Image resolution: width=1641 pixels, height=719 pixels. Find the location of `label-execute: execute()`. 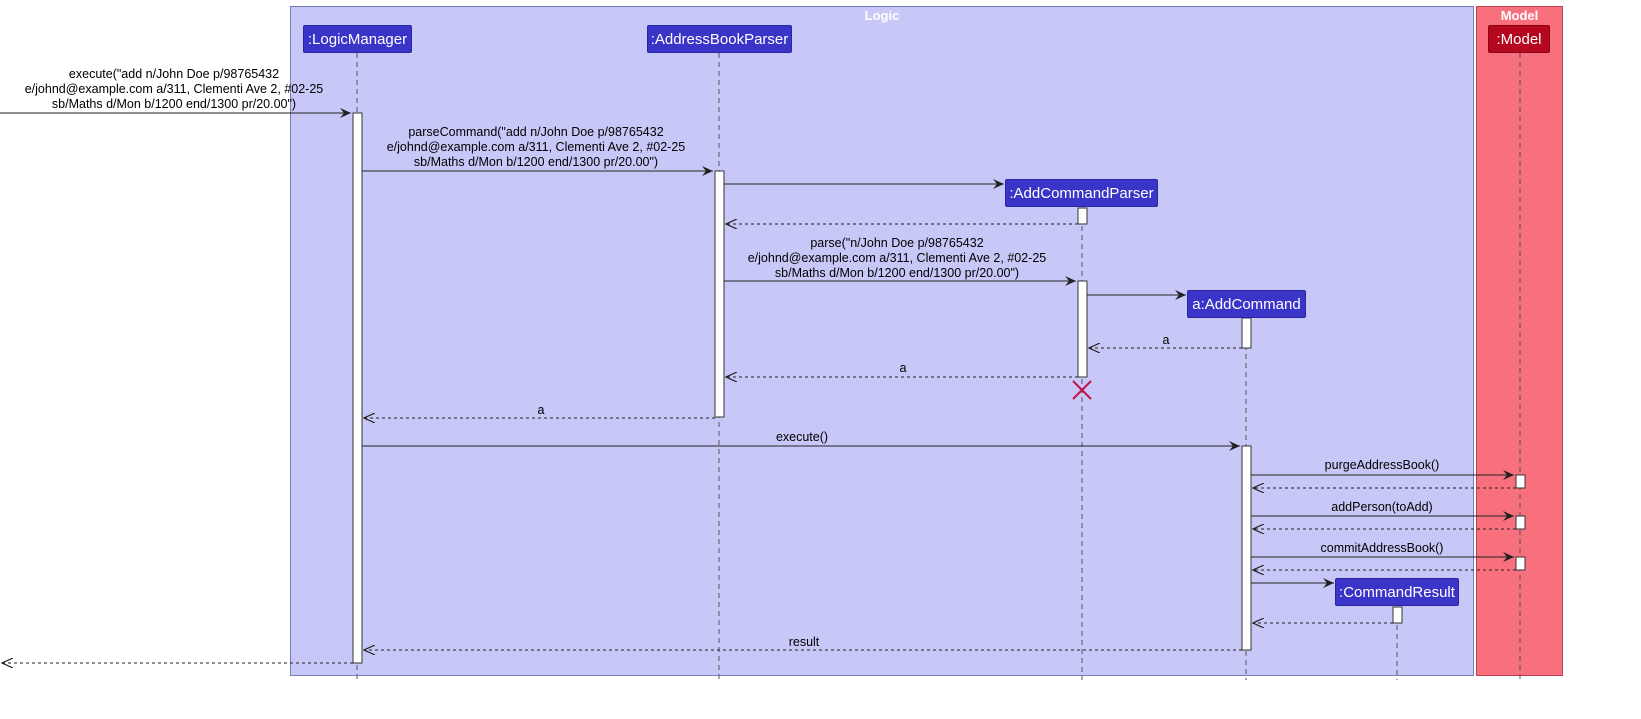

label-execute: execute() is located at coordinates (802, 437).